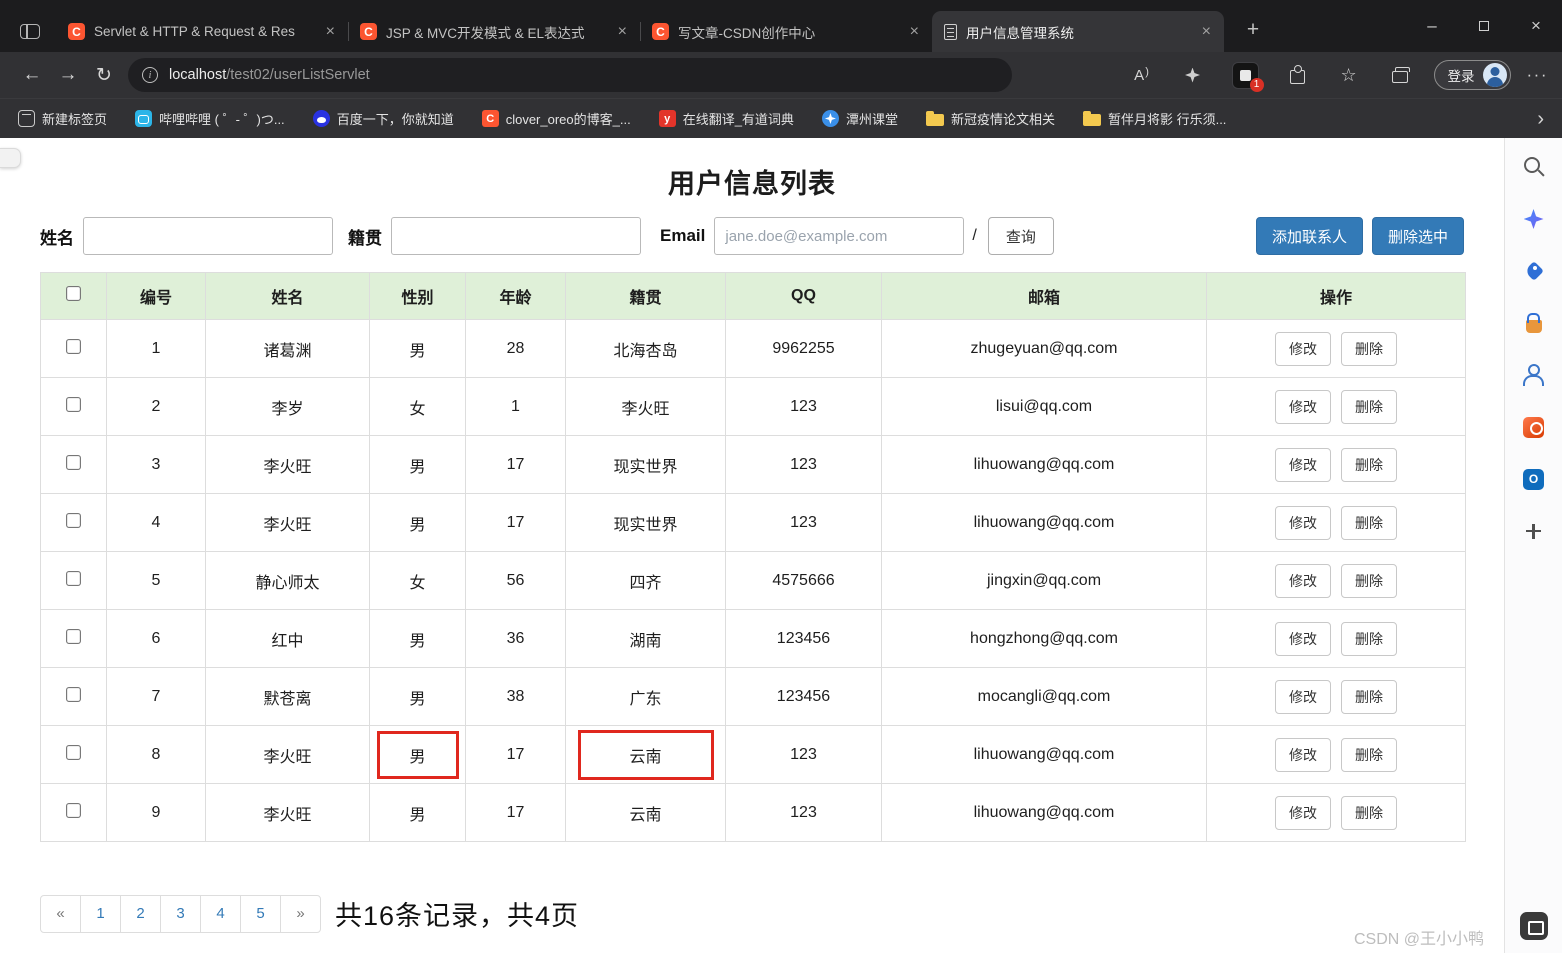 This screenshot has width=1562, height=953. I want to click on avatar, so click(1494, 75).